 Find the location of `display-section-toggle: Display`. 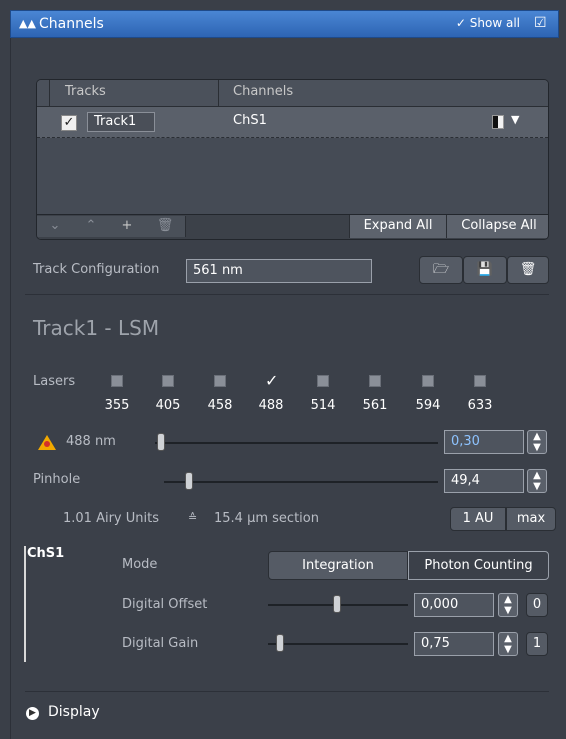

display-section-toggle: Display is located at coordinates (74, 712).